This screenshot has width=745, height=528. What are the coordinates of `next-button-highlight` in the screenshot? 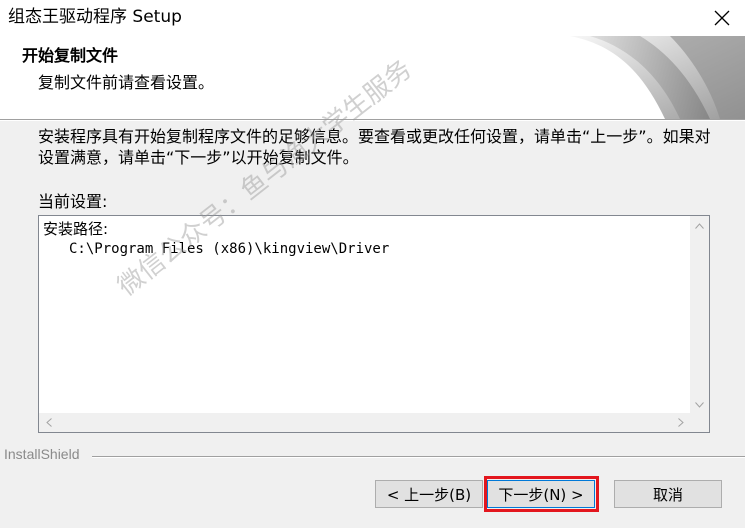 It's located at (541, 494).